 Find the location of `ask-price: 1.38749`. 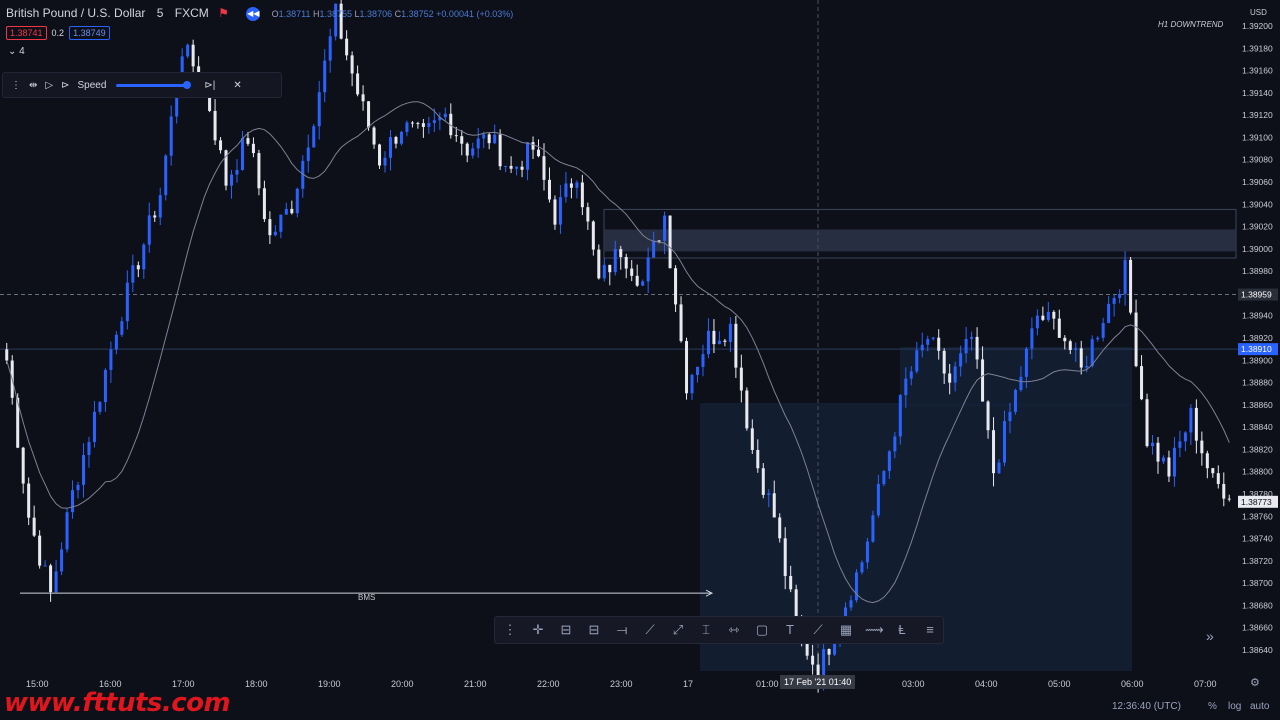

ask-price: 1.38749 is located at coordinates (89, 33).